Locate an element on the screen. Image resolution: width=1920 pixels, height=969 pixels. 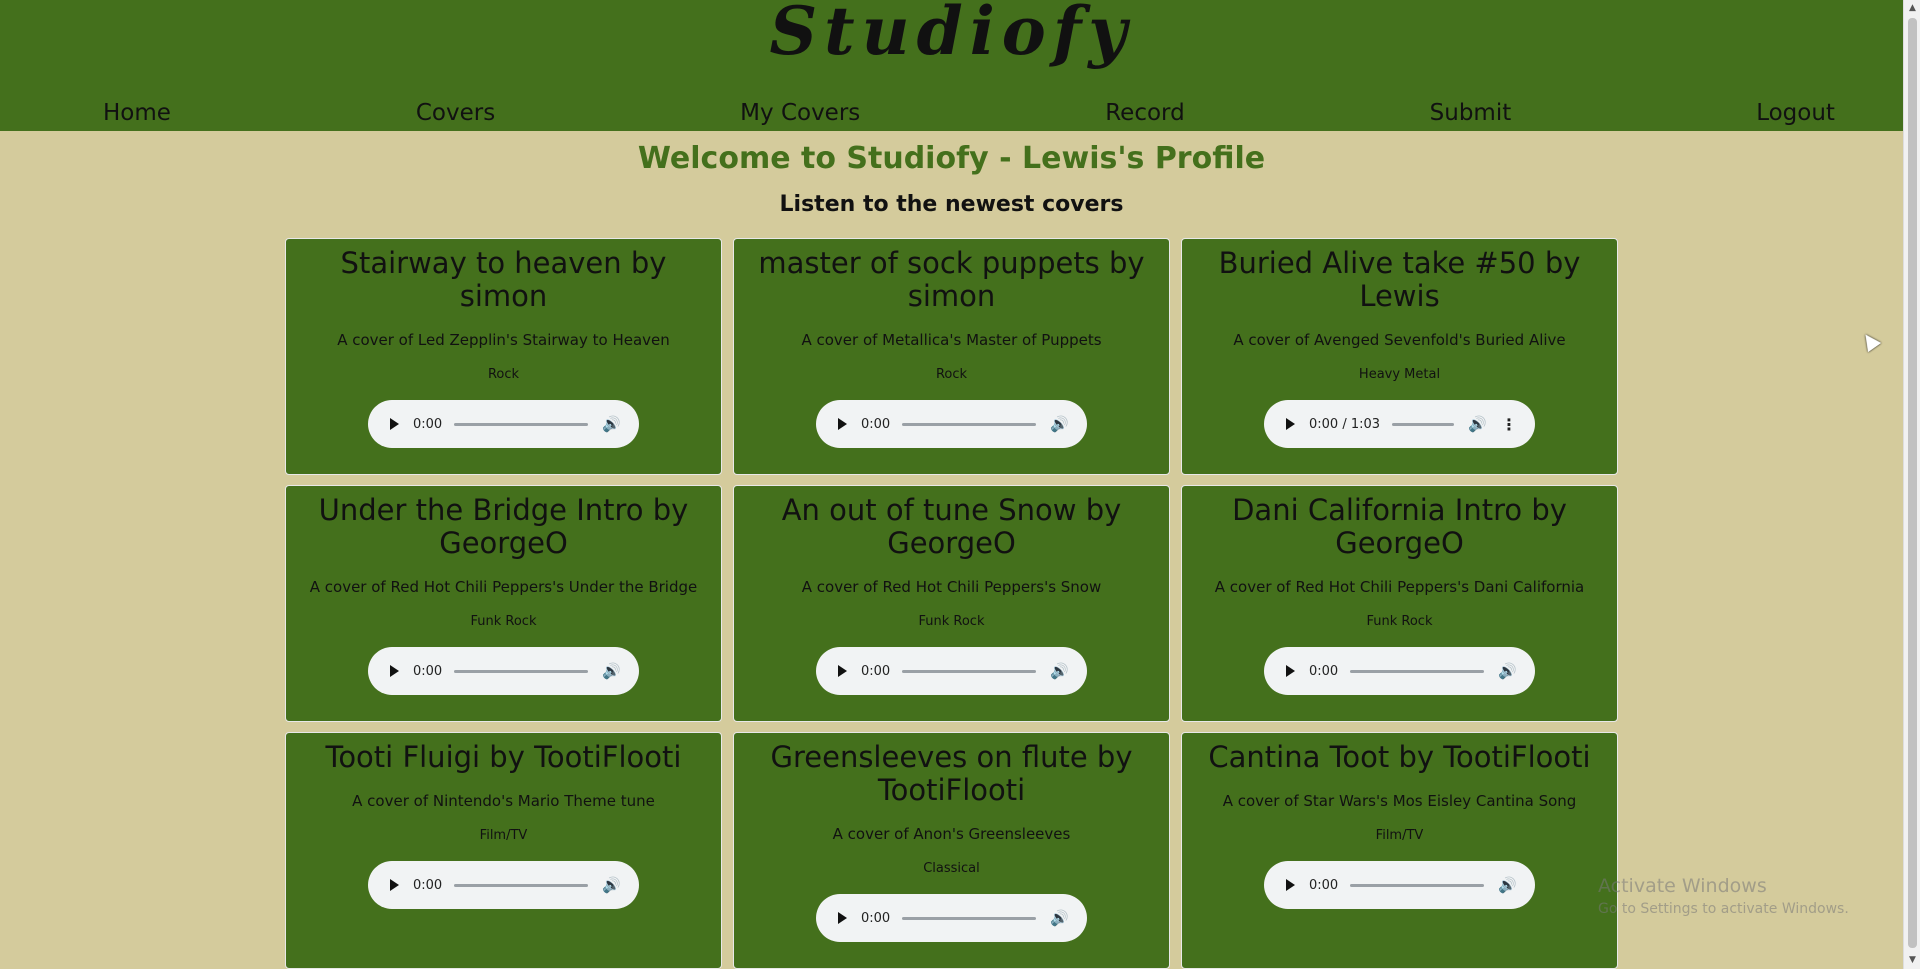
cover-genre: Heavy Metal is located at coordinates (1399, 374).